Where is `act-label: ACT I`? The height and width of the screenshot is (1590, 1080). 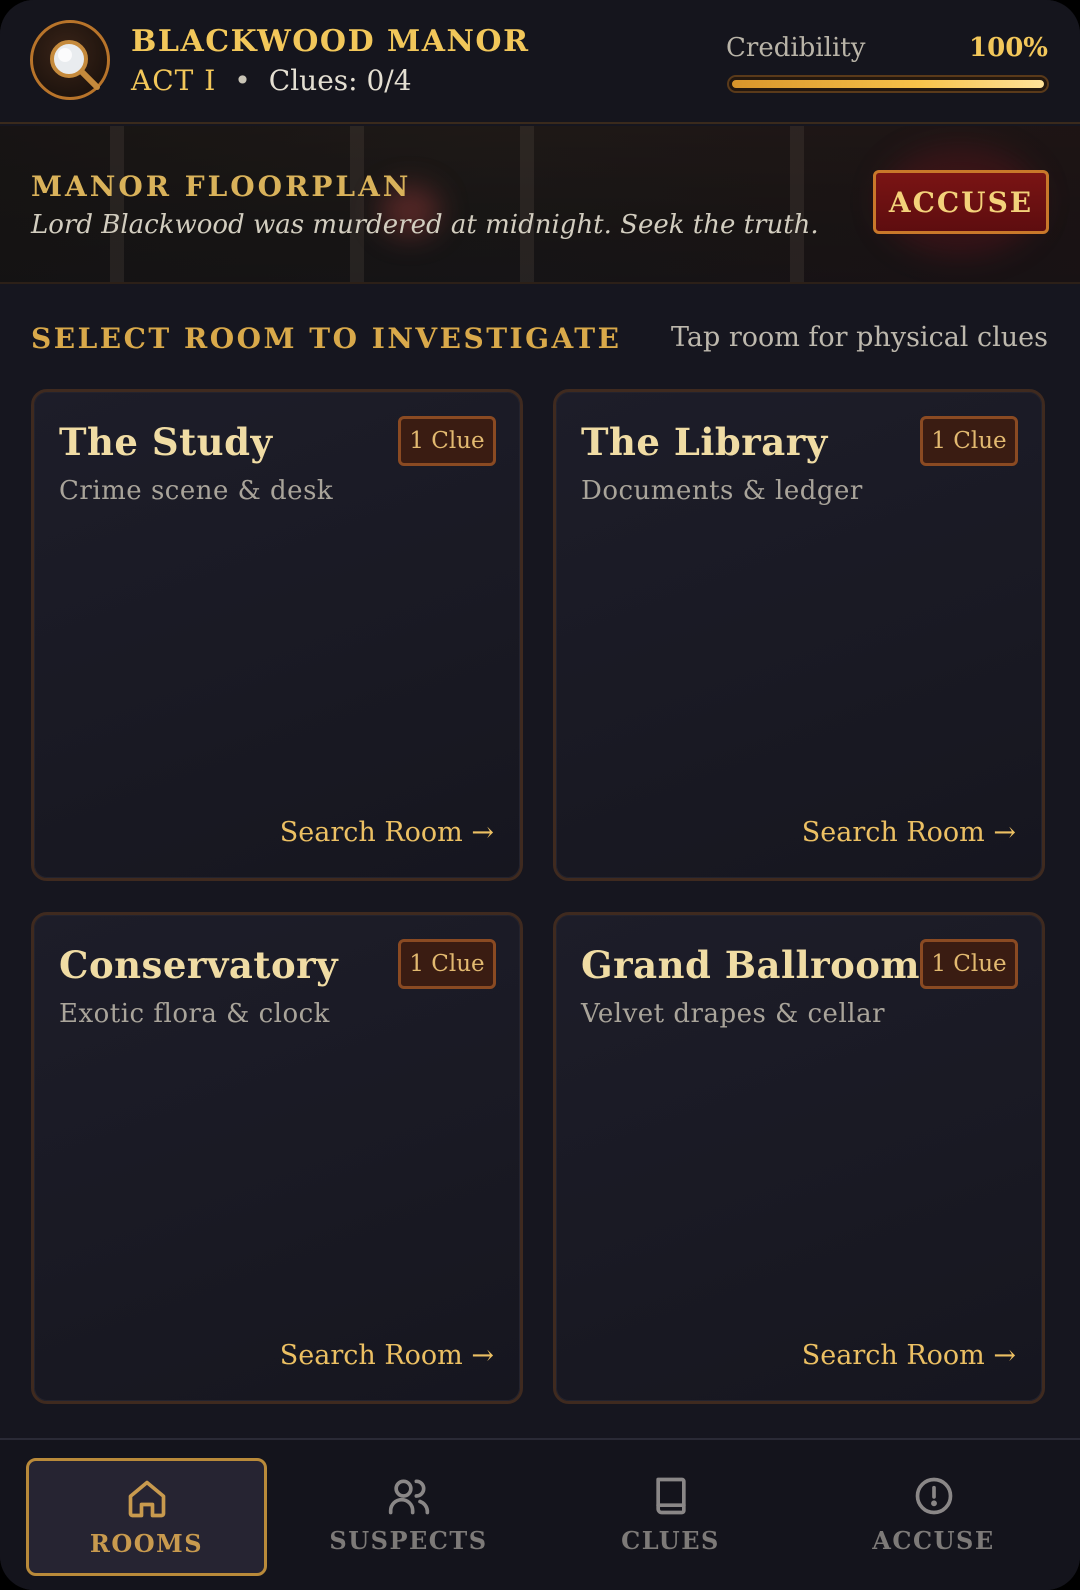 act-label: ACT I is located at coordinates (174, 80).